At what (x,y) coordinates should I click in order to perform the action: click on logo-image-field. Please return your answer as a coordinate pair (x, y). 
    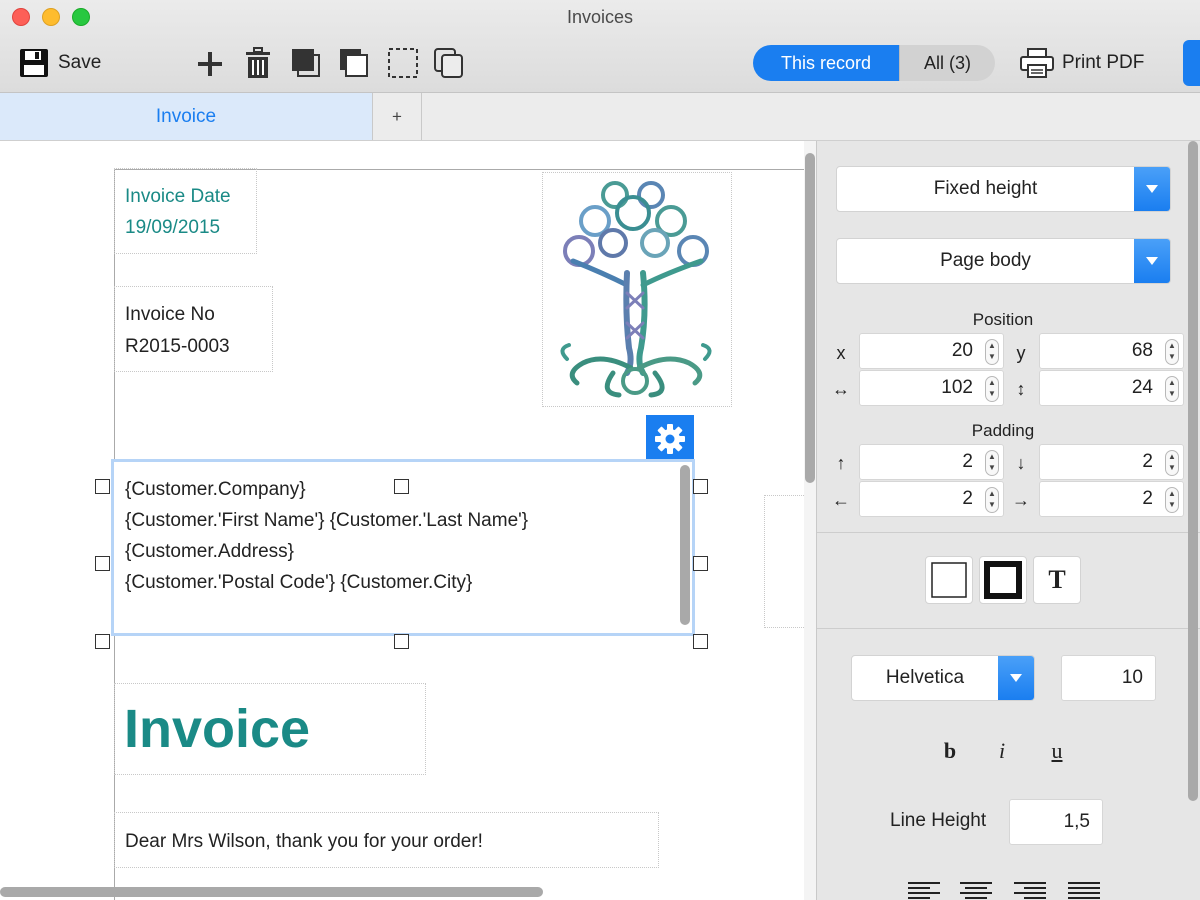
    Looking at the image, I should click on (637, 289).